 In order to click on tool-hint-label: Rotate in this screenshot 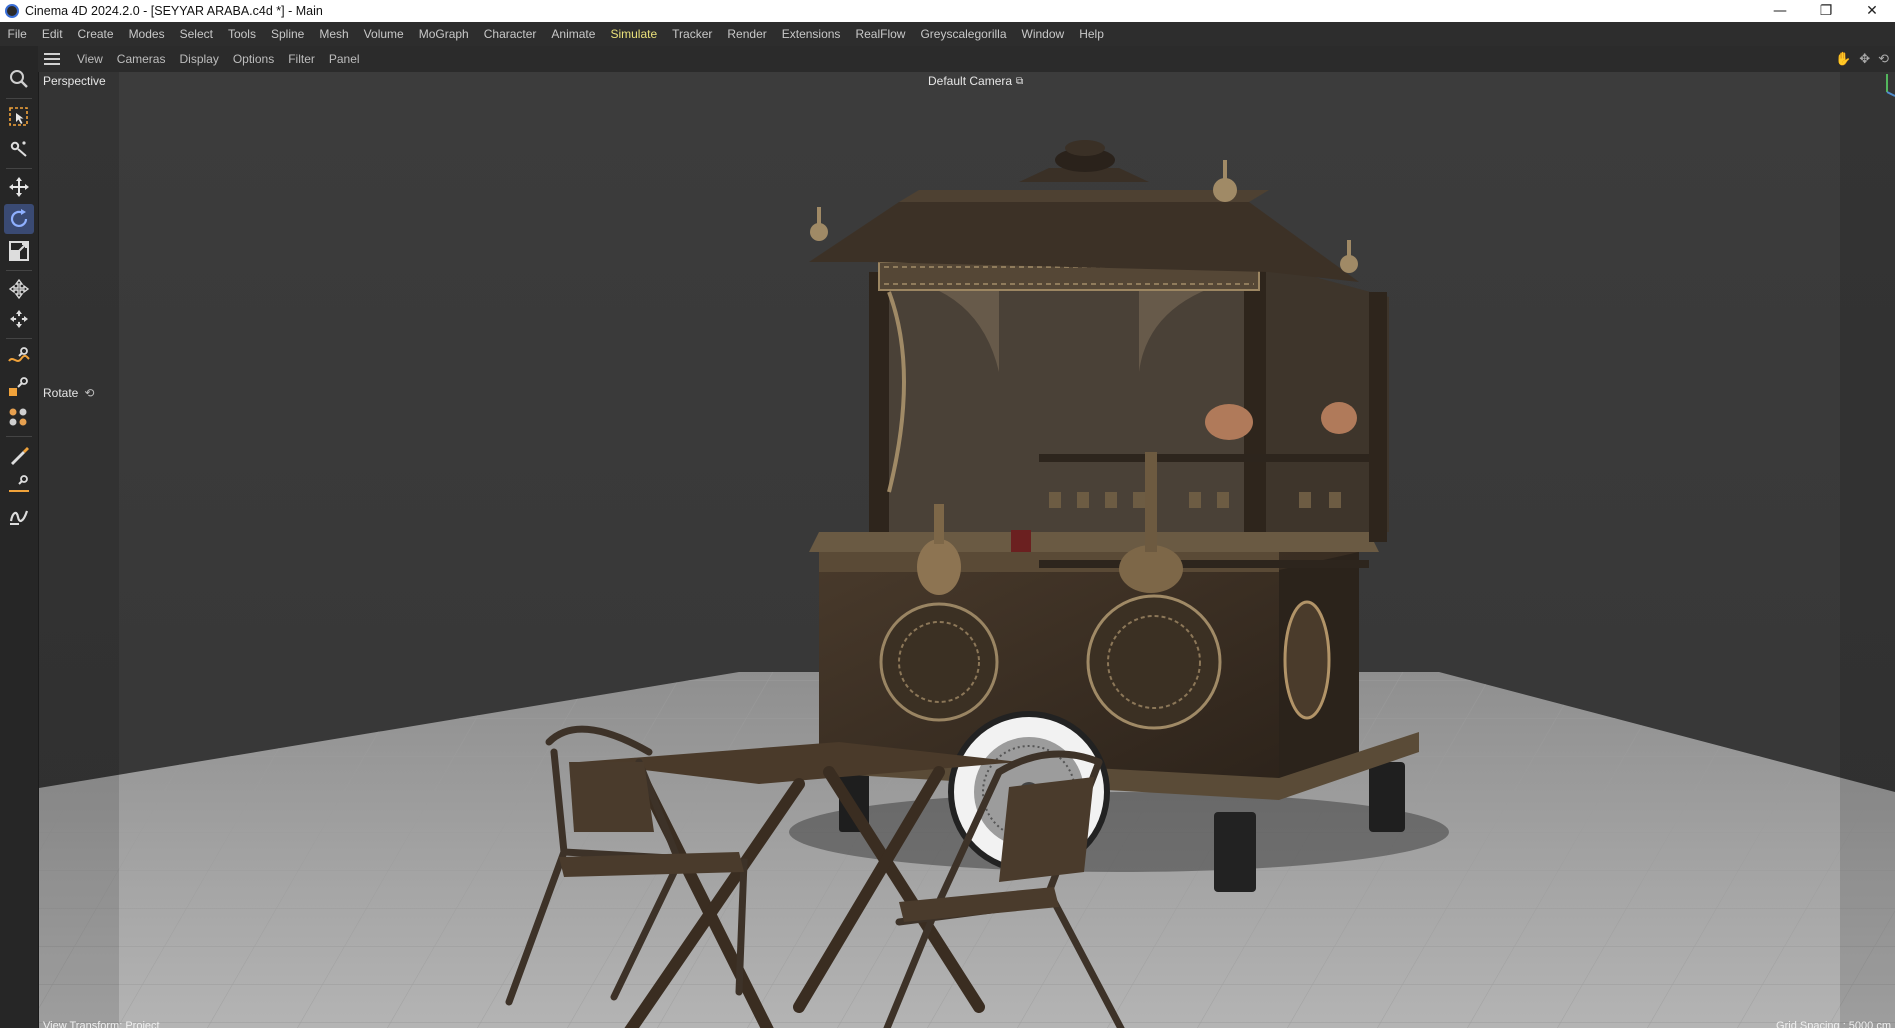, I will do `click(61, 393)`.